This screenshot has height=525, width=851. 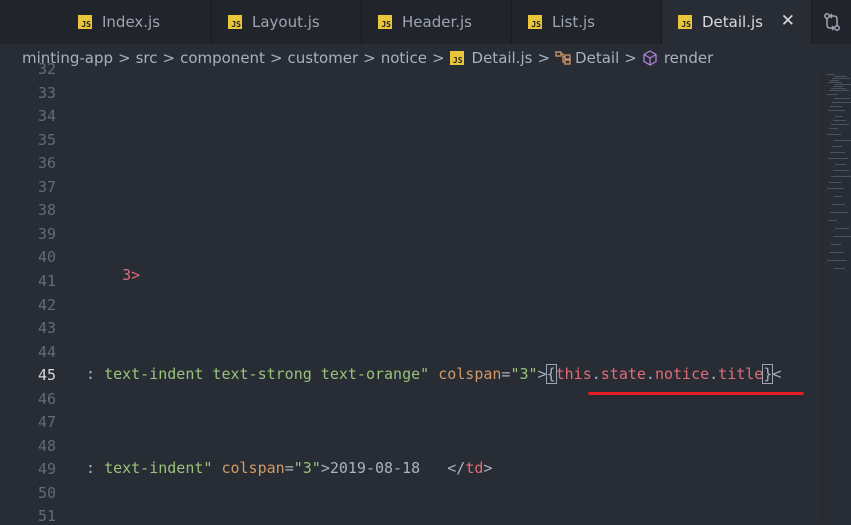 I want to click on equals: =, so click(x=289, y=468).